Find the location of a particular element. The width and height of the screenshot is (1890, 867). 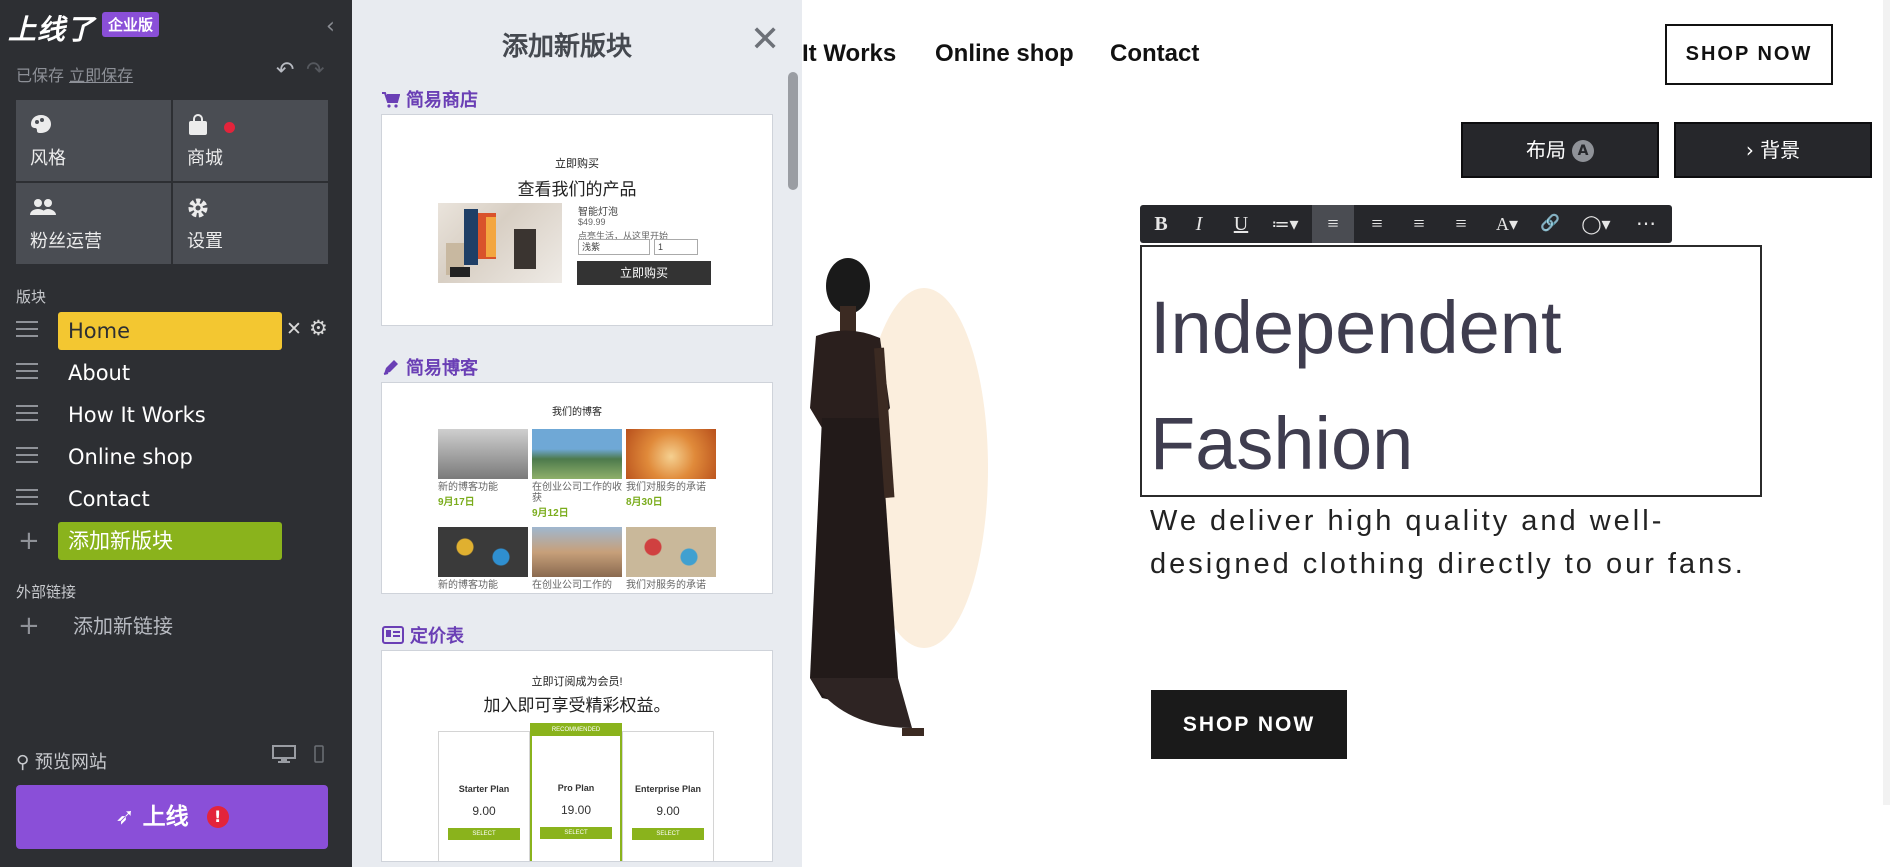

plan-price: 9.00 is located at coordinates (484, 811).